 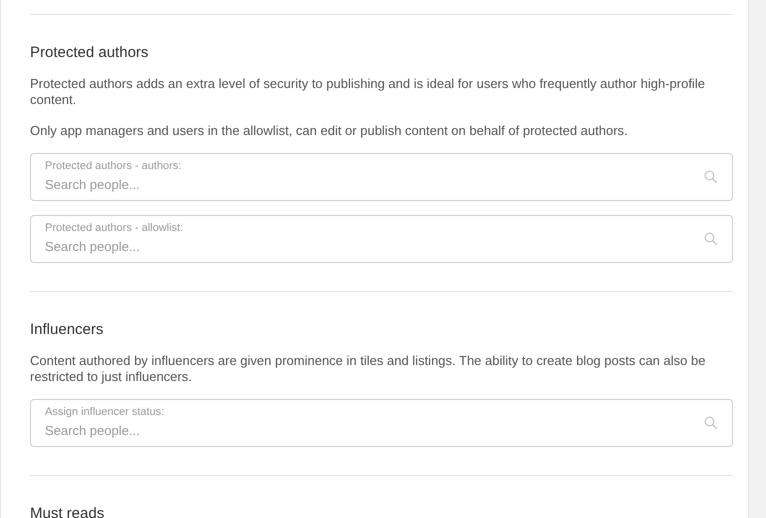 What do you see at coordinates (68, 511) in the screenshot?
I see `section-title: Must reads` at bounding box center [68, 511].